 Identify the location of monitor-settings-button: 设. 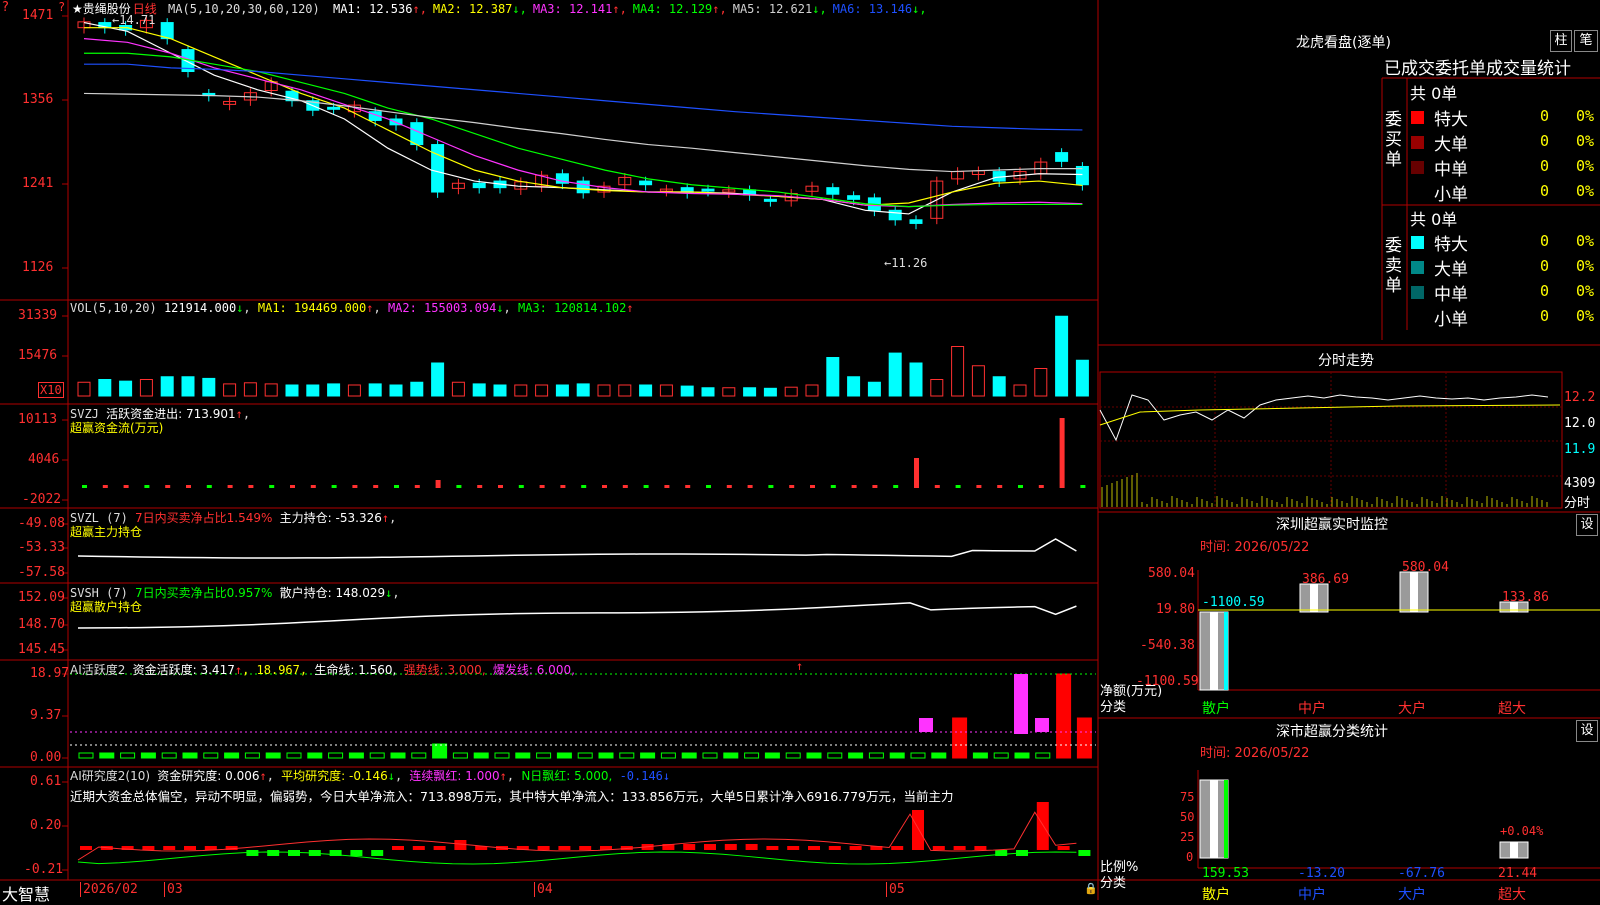
(1587, 525).